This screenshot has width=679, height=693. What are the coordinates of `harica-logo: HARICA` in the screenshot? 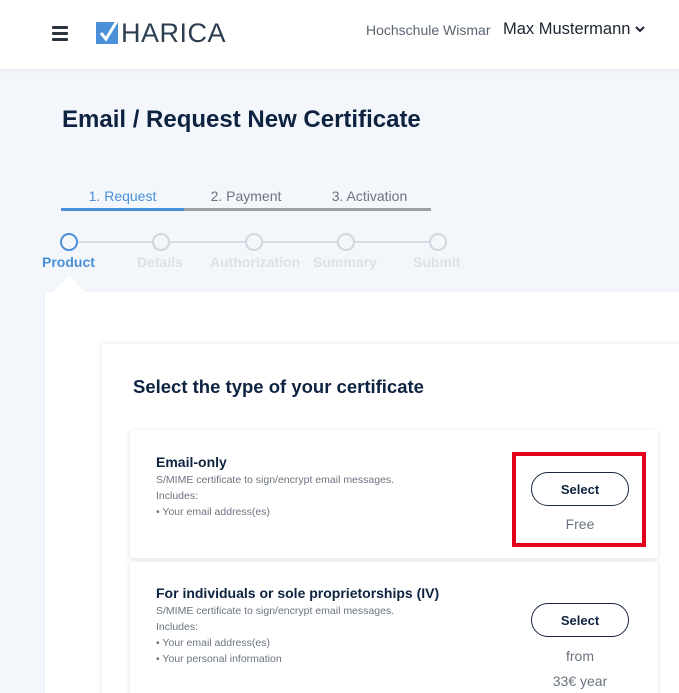 It's located at (161, 33).